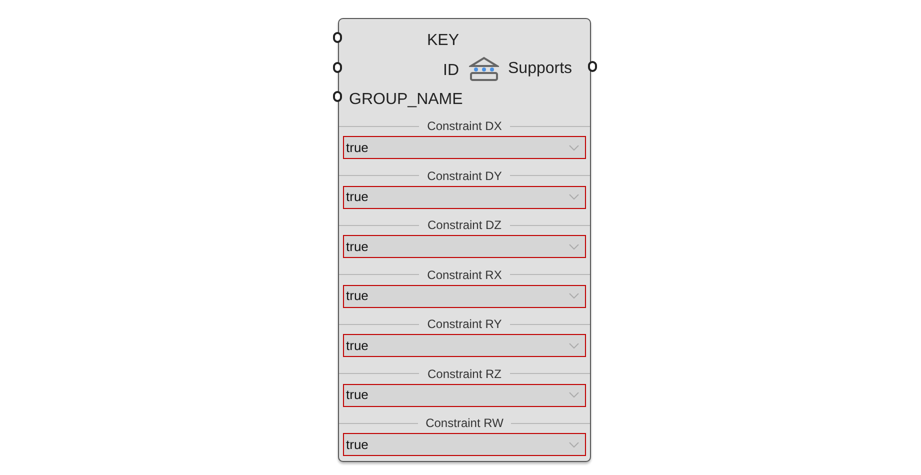 The height and width of the screenshot is (475, 921). What do you see at coordinates (464, 126) in the screenshot?
I see `section-label: Constraint DX` at bounding box center [464, 126].